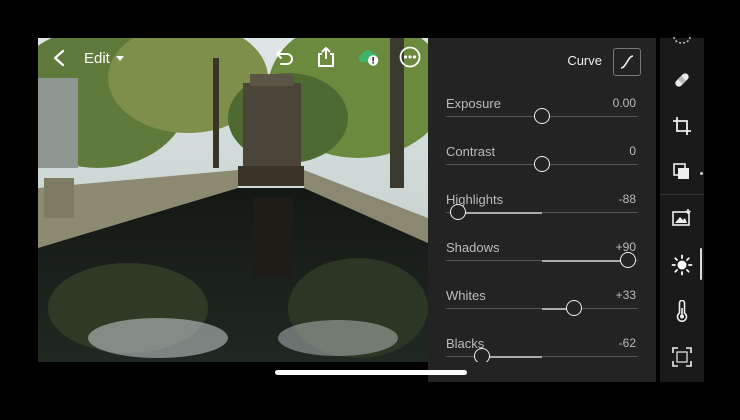 Image resolution: width=740 pixels, height=420 pixels. Describe the element at coordinates (624, 103) in the screenshot. I see `slider-value: 0.00` at that location.